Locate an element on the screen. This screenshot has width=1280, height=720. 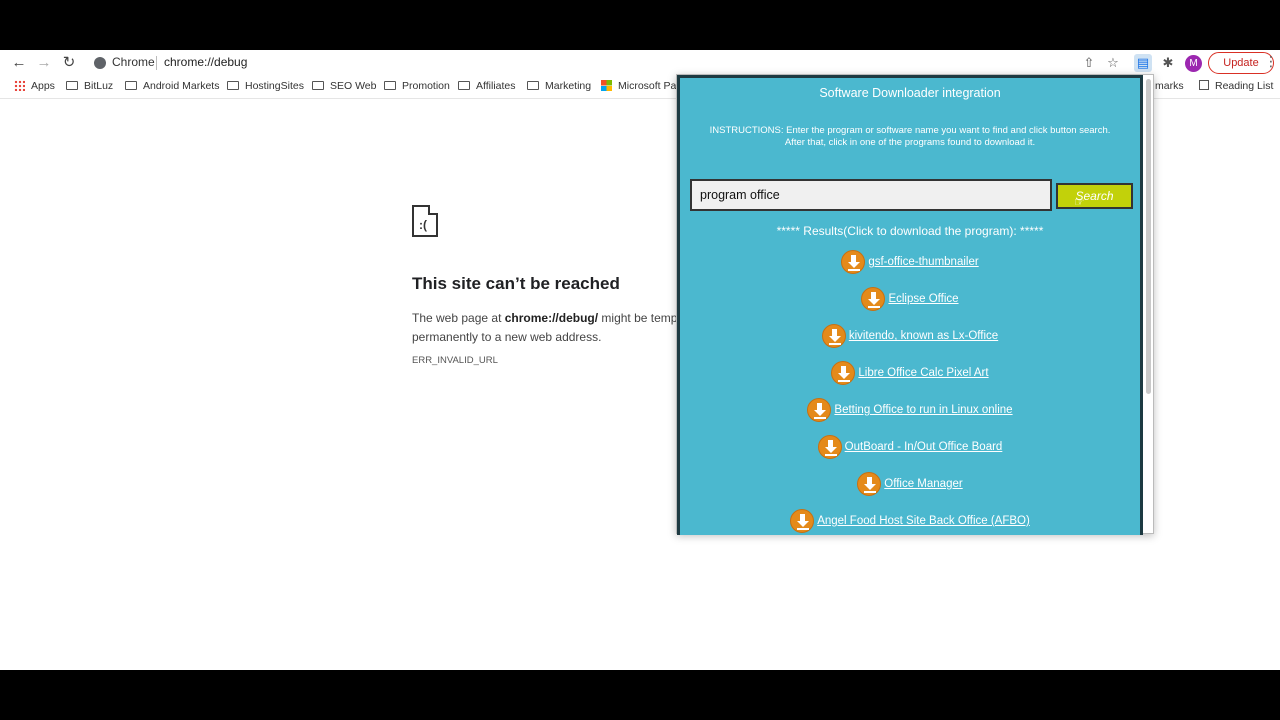
apps-grid-icon is located at coordinates (19, 85).